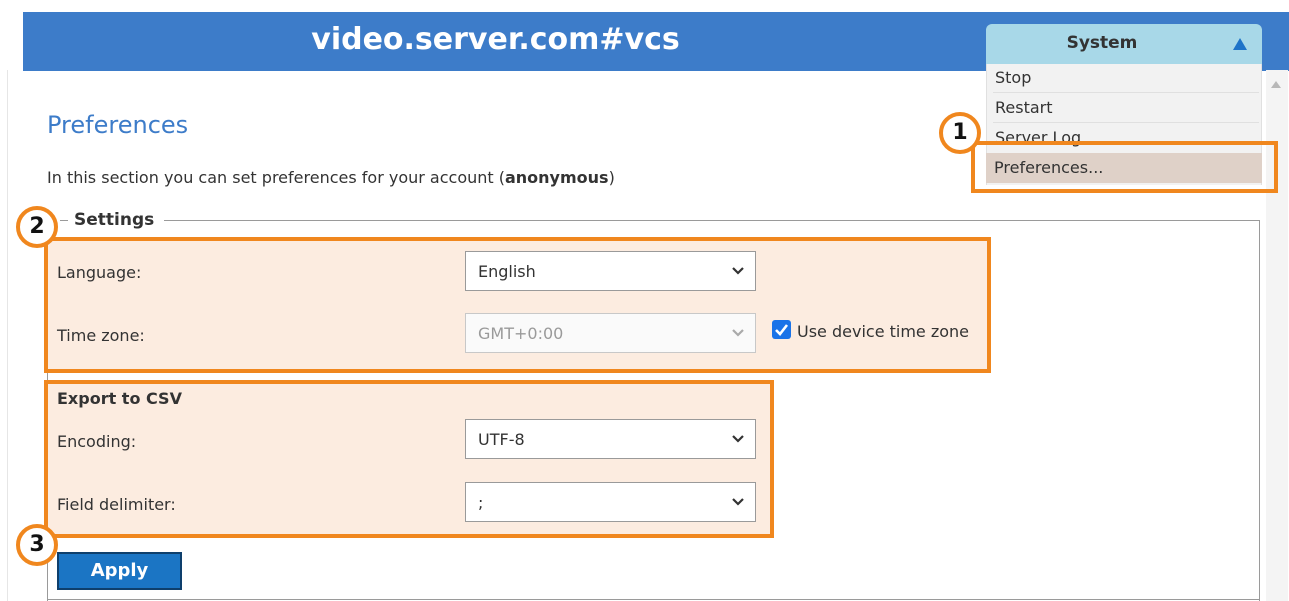 This screenshot has width=1289, height=601. I want to click on use-device-timezone-checkbox, so click(781, 329).